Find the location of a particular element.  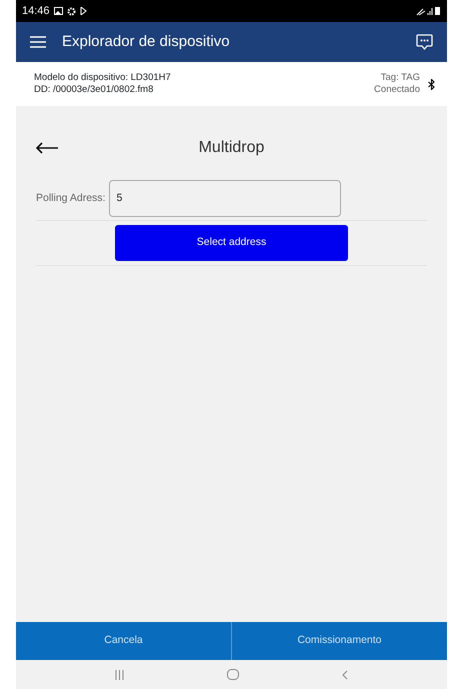

status-time: 14:46 is located at coordinates (36, 11).